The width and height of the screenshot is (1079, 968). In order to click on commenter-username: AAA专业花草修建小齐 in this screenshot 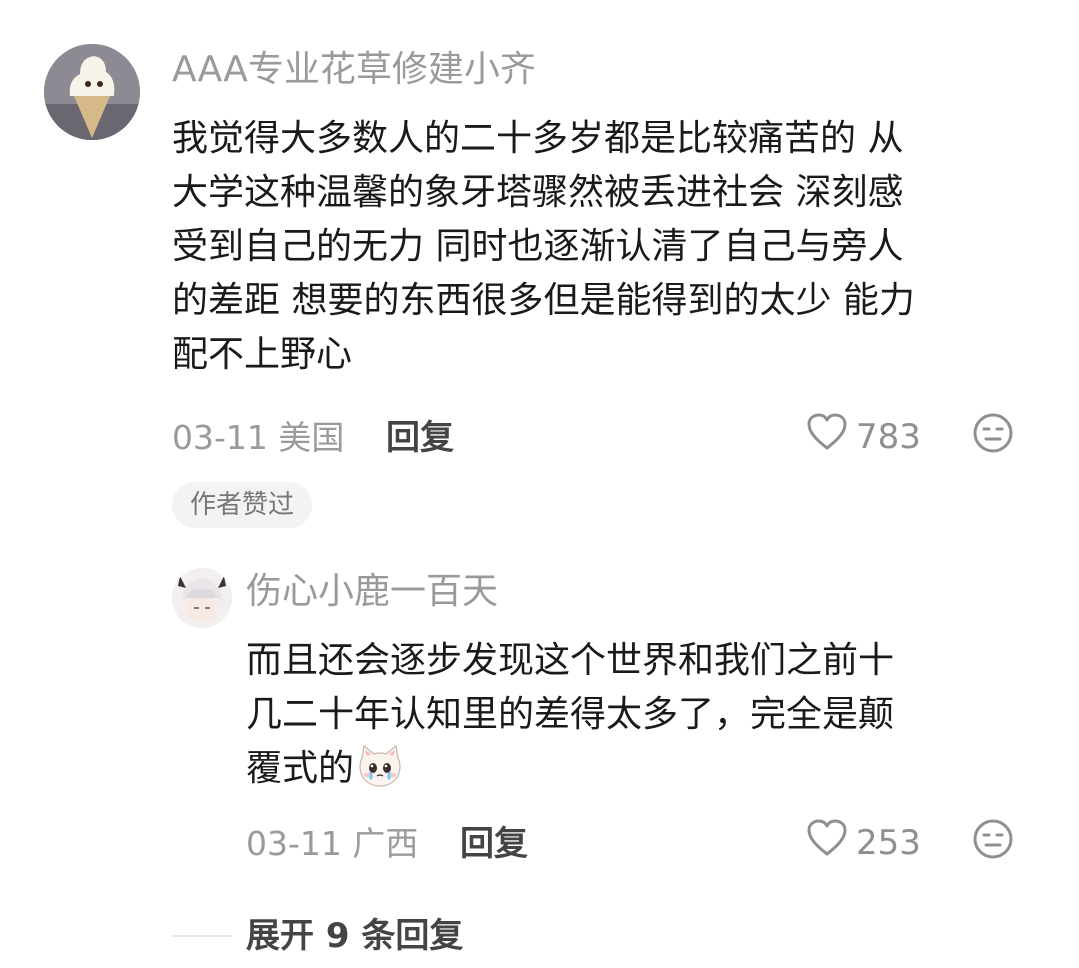, I will do `click(354, 70)`.